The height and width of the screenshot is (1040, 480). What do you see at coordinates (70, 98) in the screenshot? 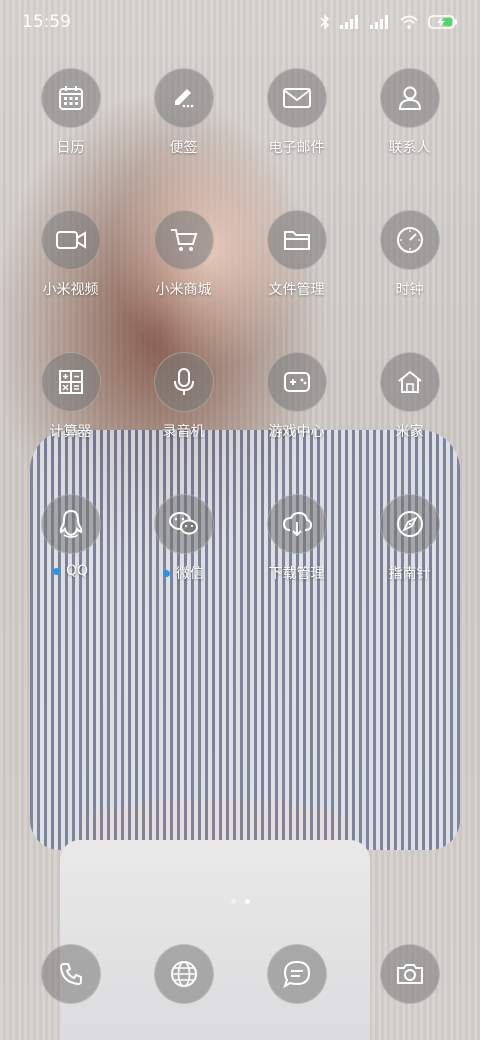
I see `calendar-icon` at bounding box center [70, 98].